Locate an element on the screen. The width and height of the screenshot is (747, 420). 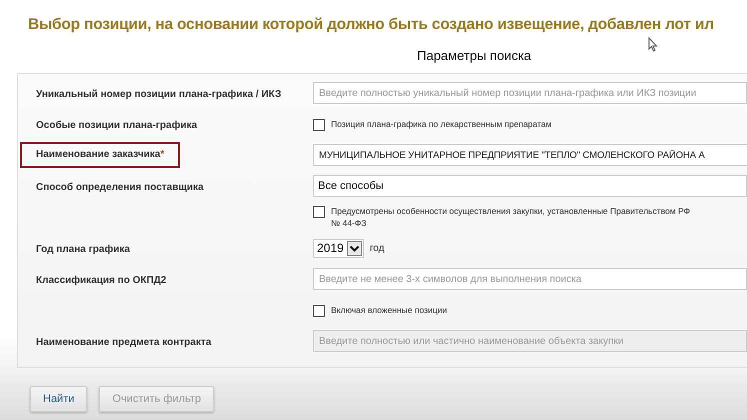
section-title: Параметры поиска is located at coordinates (474, 55).